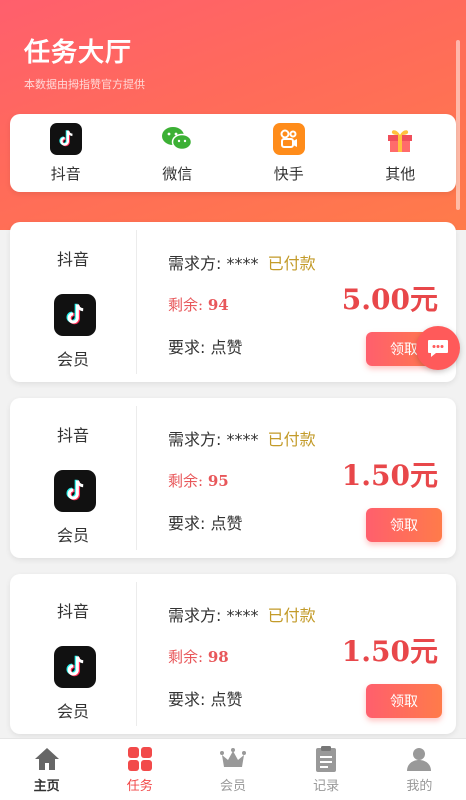 The height and width of the screenshot is (800, 466). I want to click on category-kuaishou: 快手, so click(289, 153).